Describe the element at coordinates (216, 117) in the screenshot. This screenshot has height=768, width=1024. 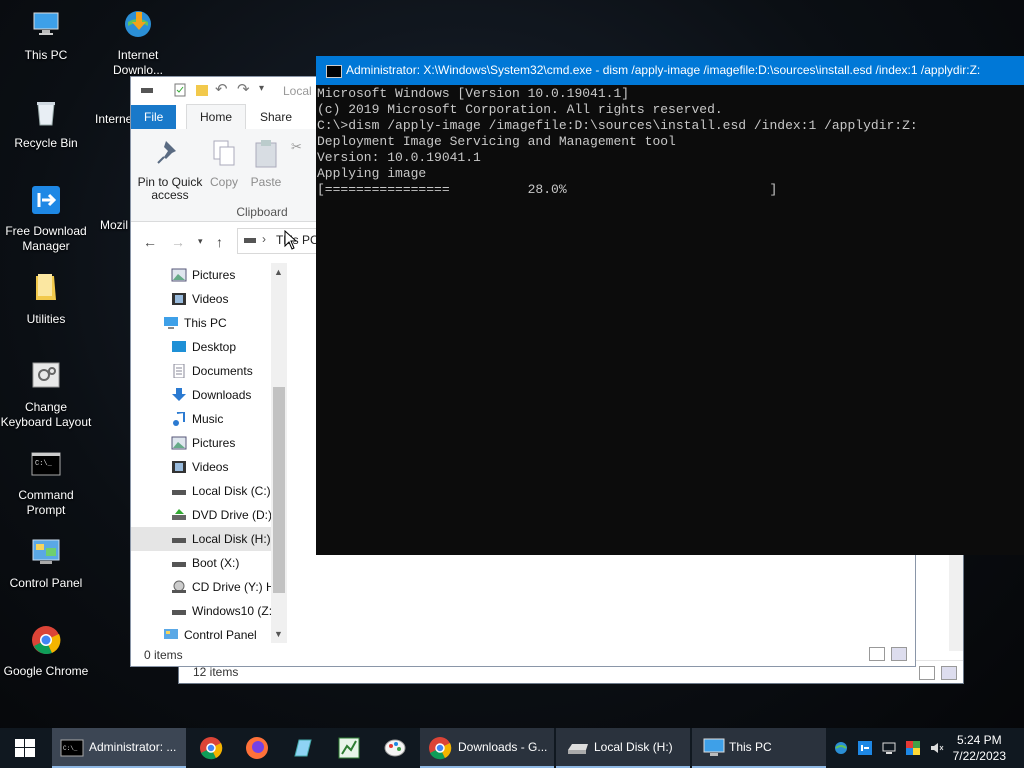
I see `tab-home: Home` at that location.